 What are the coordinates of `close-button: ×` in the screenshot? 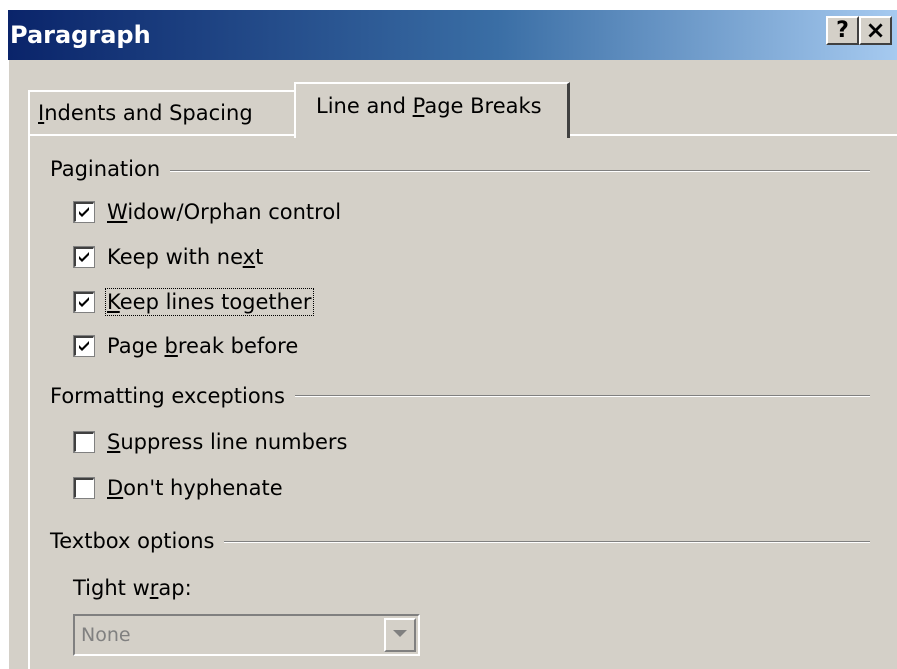 It's located at (875, 30).